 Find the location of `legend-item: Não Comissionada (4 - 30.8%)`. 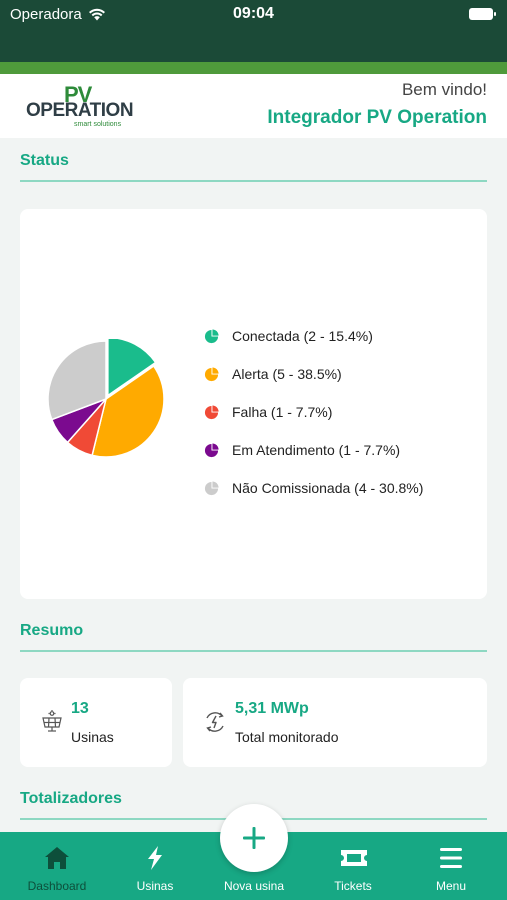

legend-item: Não Comissionada (4 - 30.8%) is located at coordinates (313, 488).